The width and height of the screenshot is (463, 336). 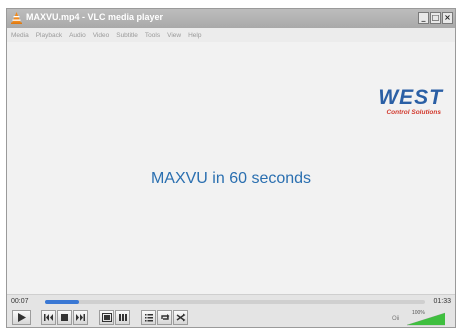 I want to click on west-logo: WEST, so click(x=410, y=97).